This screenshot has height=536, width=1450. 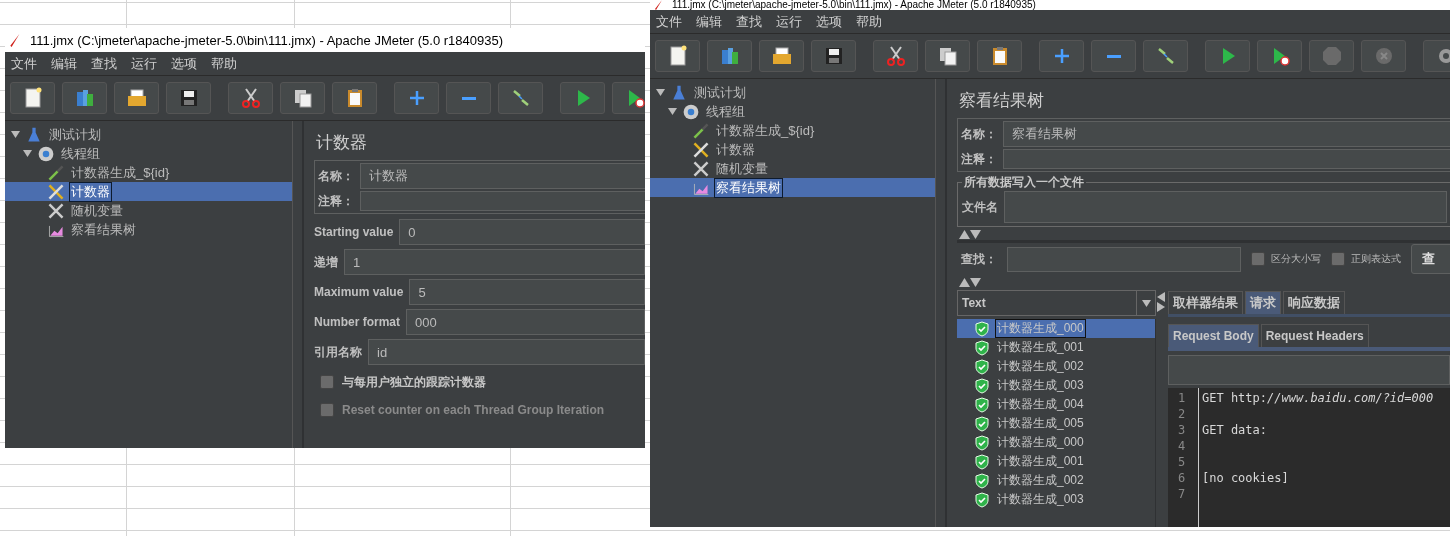 I want to click on text-field: 000, so click(x=525, y=322).